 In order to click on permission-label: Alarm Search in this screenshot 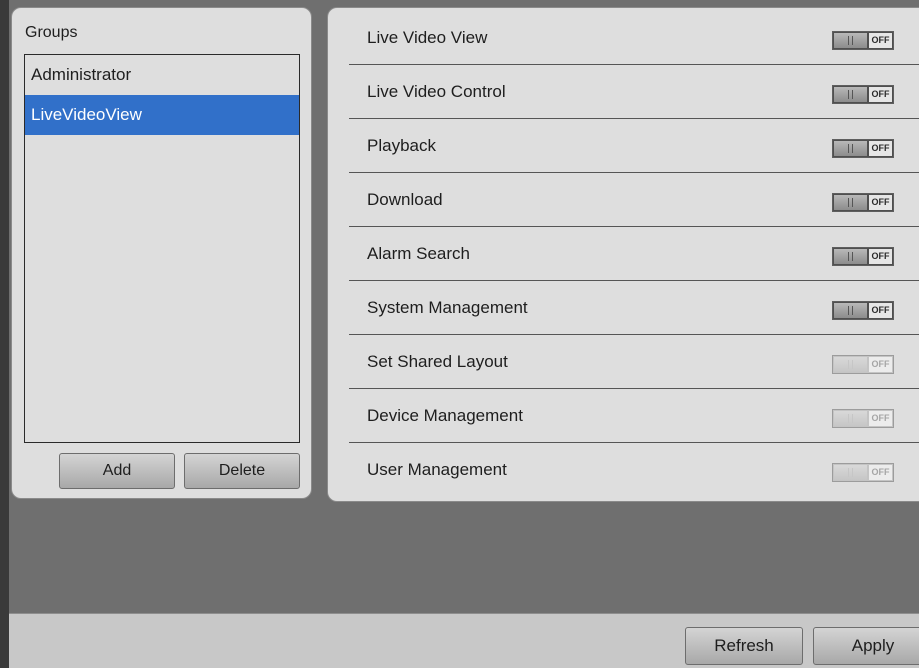, I will do `click(418, 253)`.